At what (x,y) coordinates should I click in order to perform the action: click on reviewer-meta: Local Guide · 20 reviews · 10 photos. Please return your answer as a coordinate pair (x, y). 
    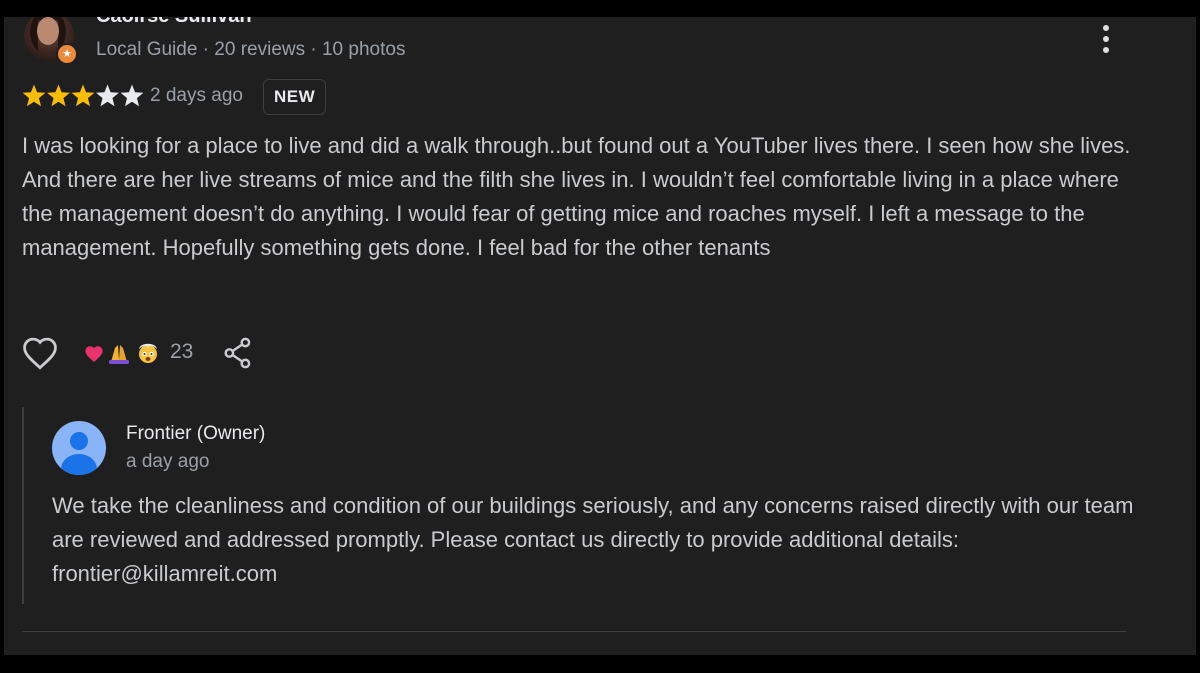
    Looking at the image, I should click on (251, 49).